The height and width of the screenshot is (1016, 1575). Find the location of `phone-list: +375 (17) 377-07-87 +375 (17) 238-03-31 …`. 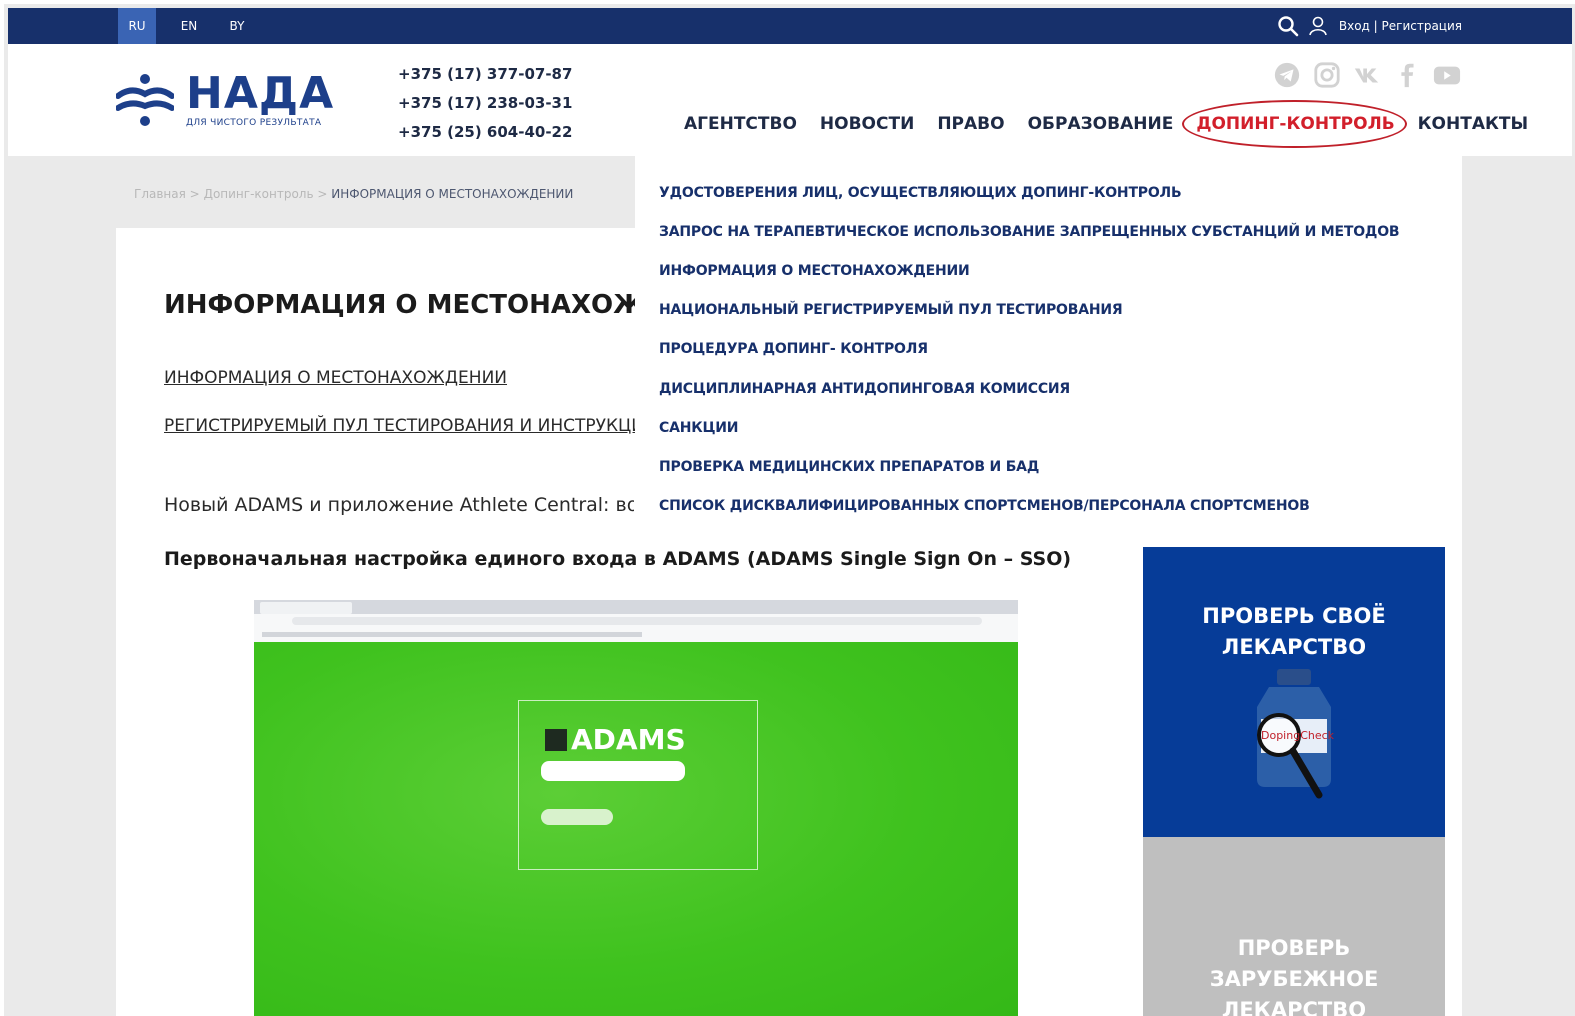

phone-list: +375 (17) 377-07-87 +375 (17) 238-03-31 … is located at coordinates (485, 103).